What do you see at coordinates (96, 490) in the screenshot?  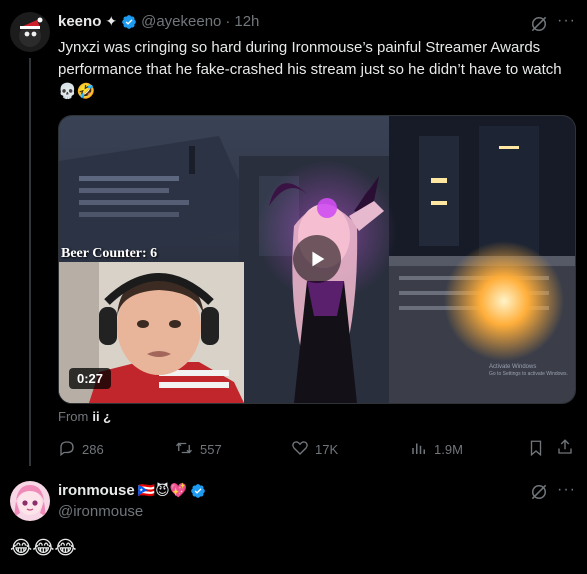 I see `reply-author-name: ironmouse` at bounding box center [96, 490].